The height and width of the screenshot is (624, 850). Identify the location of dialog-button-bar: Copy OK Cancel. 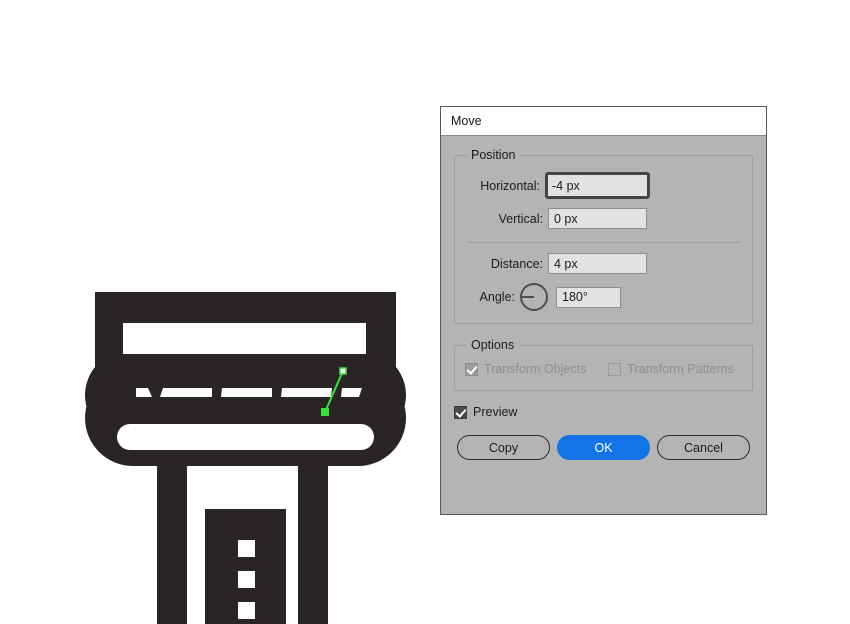
(603, 439).